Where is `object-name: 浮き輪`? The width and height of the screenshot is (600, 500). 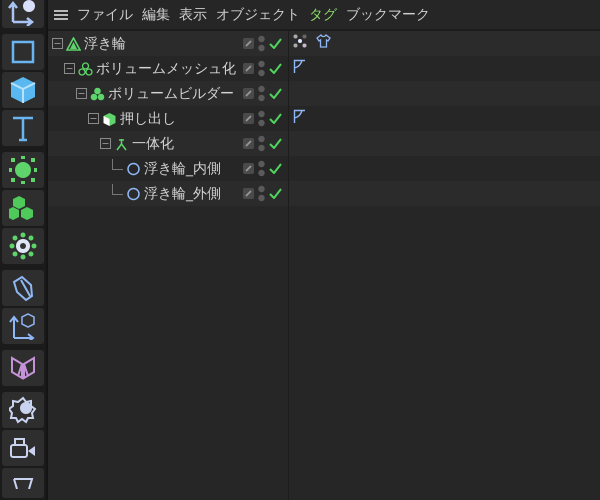 object-name: 浮き輪 is located at coordinates (105, 43).